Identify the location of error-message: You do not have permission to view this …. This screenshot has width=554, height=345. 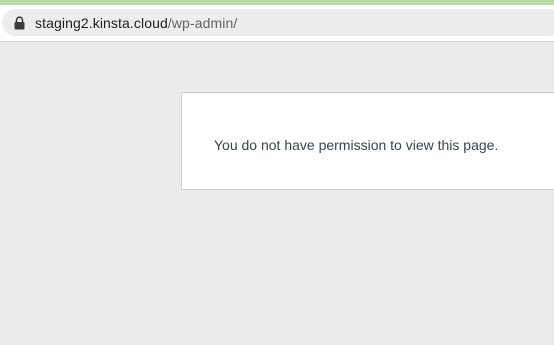
(356, 145).